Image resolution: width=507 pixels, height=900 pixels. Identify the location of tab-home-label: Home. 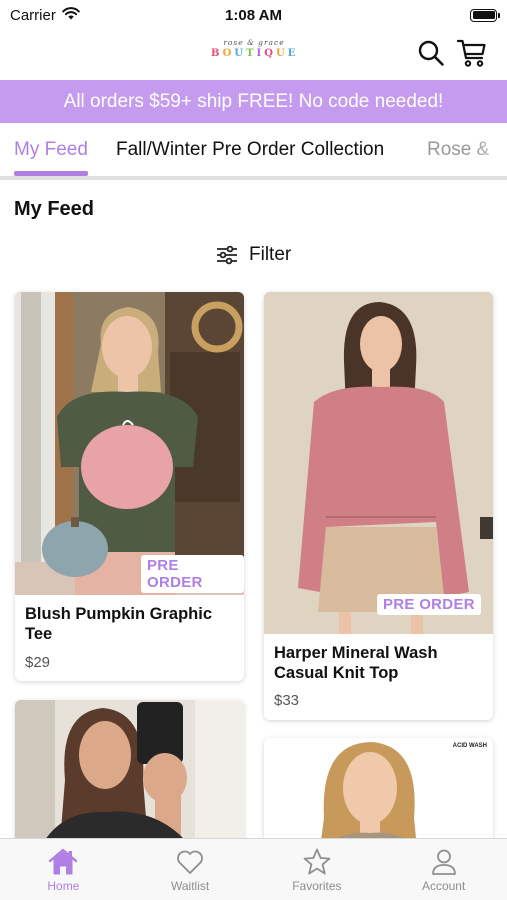
(63, 886).